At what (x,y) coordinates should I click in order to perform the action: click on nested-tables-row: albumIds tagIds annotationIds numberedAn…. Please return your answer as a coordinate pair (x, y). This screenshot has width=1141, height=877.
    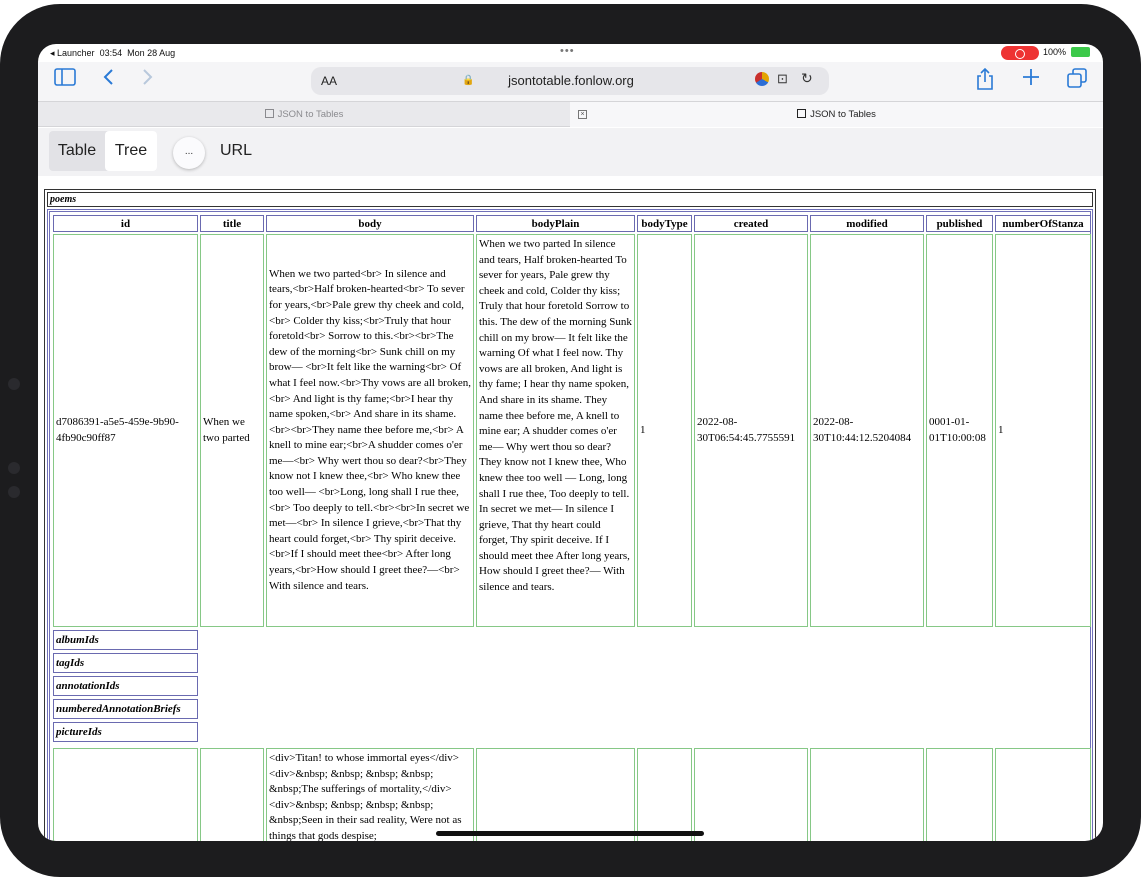
    Looking at the image, I should click on (572, 687).